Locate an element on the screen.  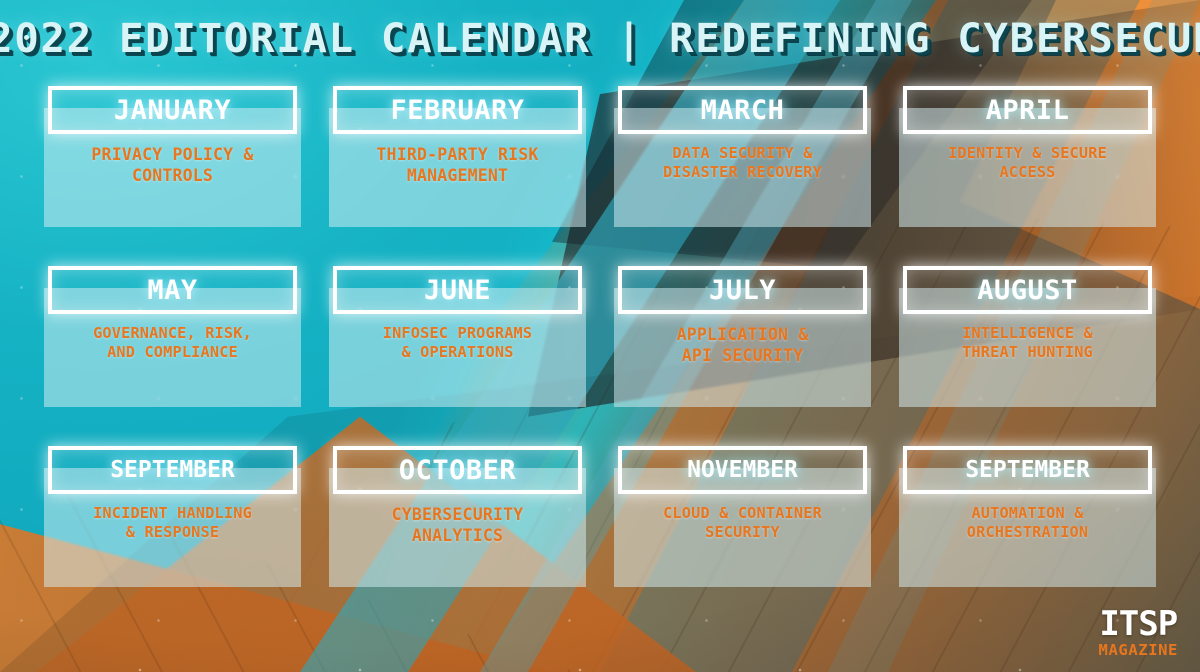
month-topic: CYBERSECURITY ANALYTICS is located at coordinates (457, 525).